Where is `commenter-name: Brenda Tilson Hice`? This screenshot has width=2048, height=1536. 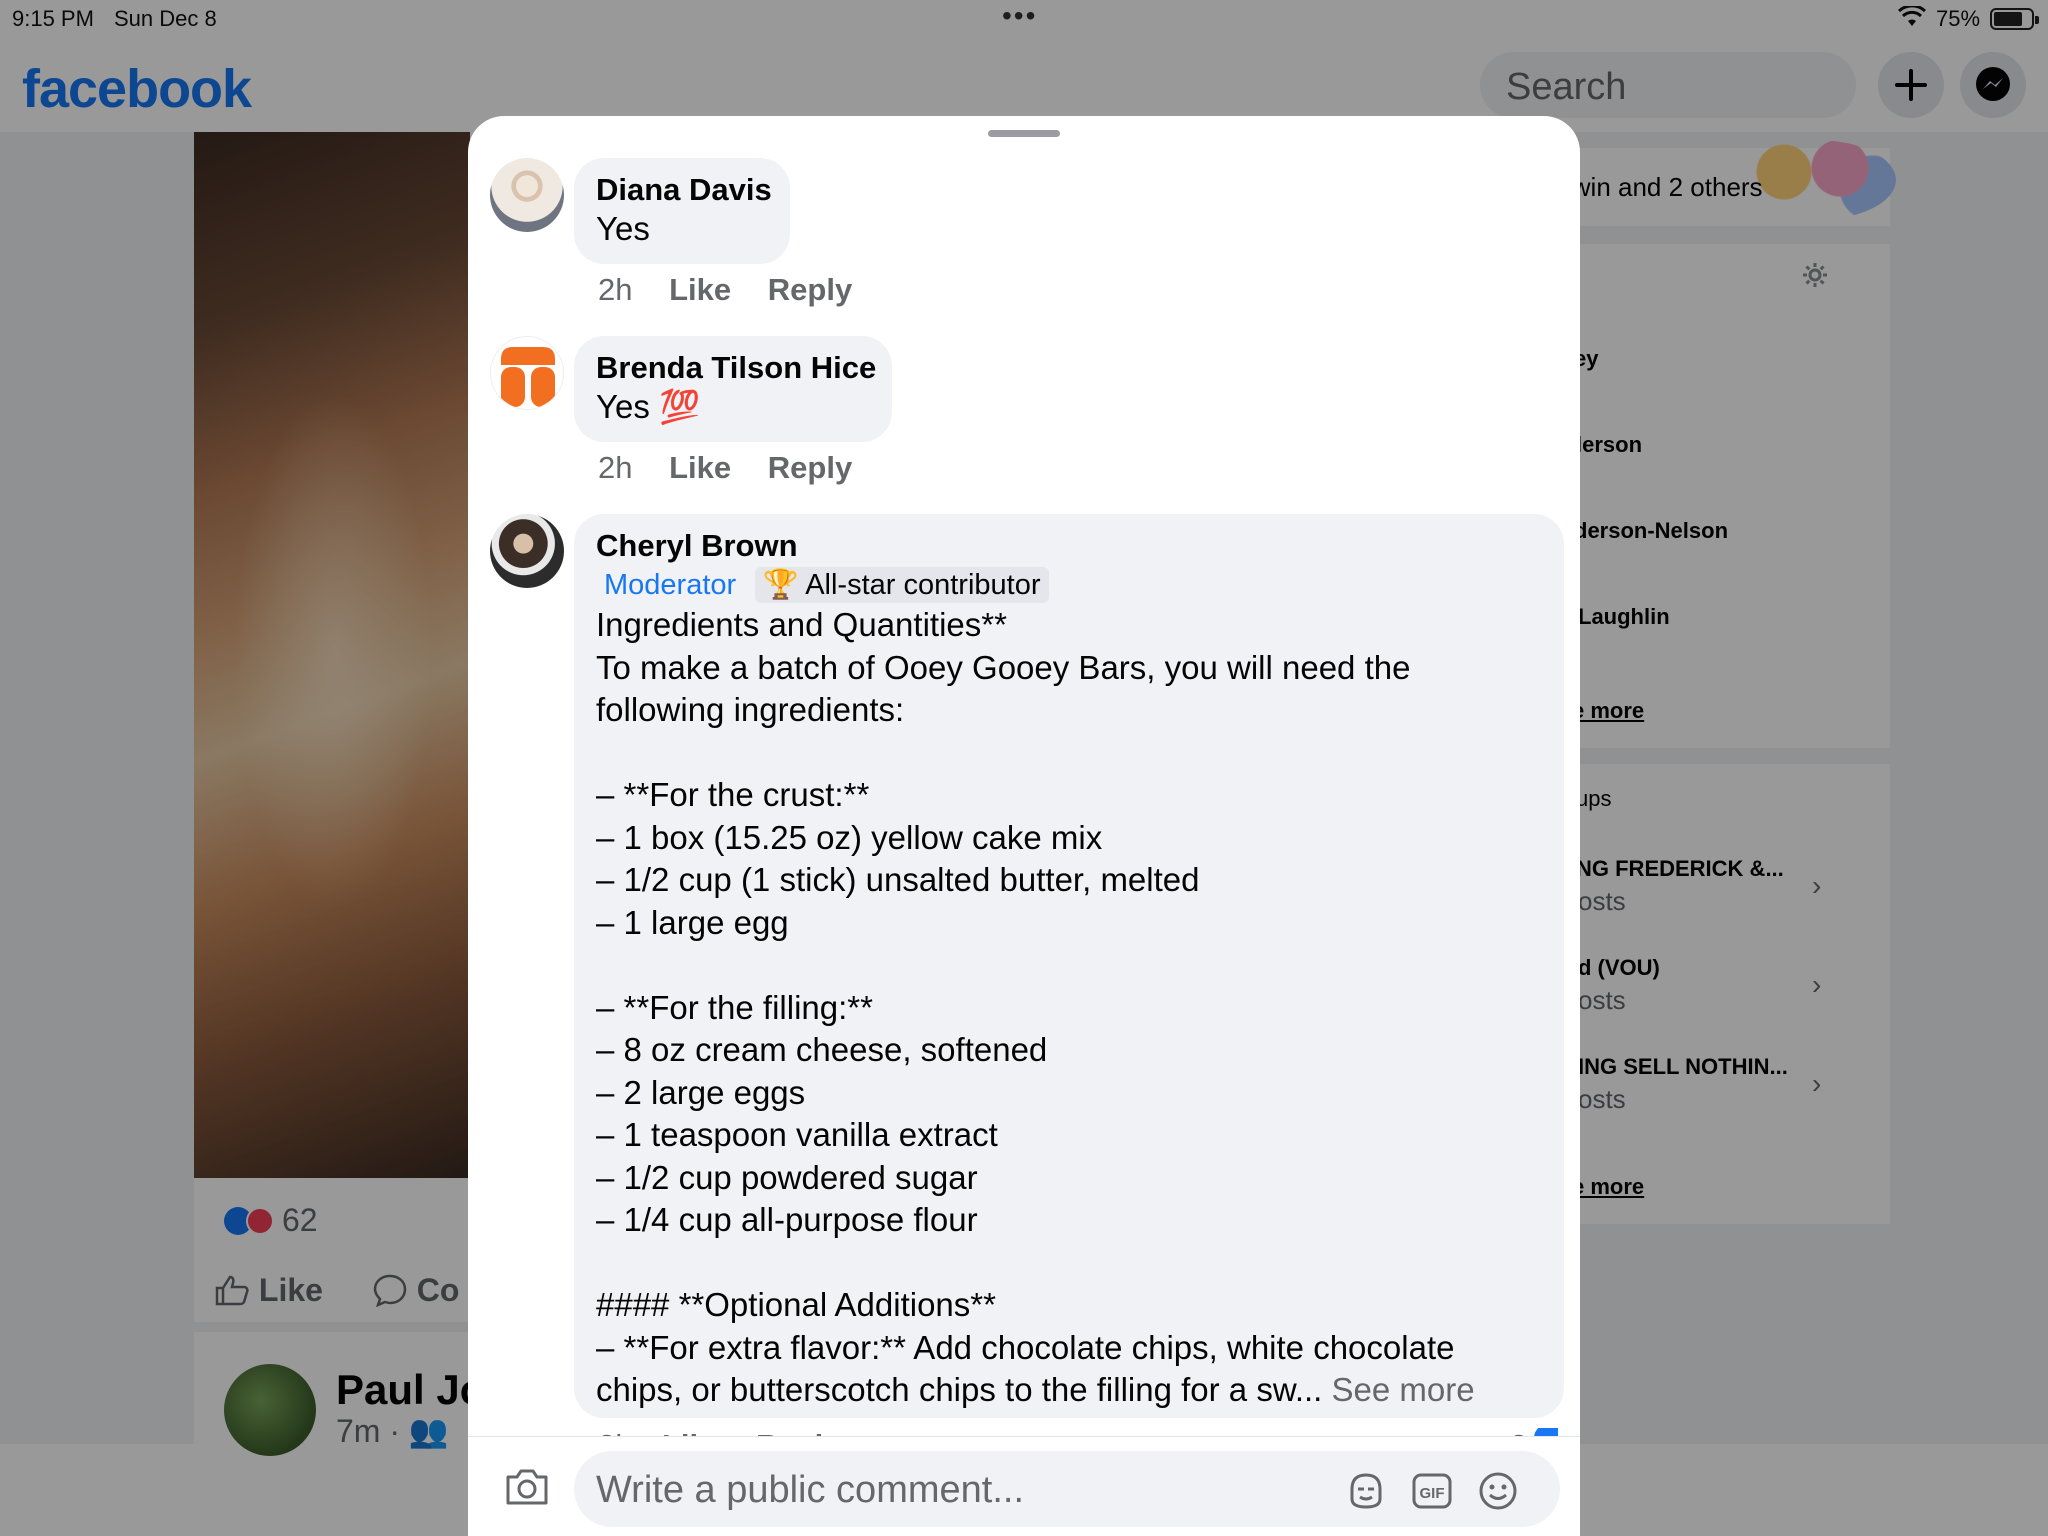 commenter-name: Brenda Tilson Hice is located at coordinates (736, 368).